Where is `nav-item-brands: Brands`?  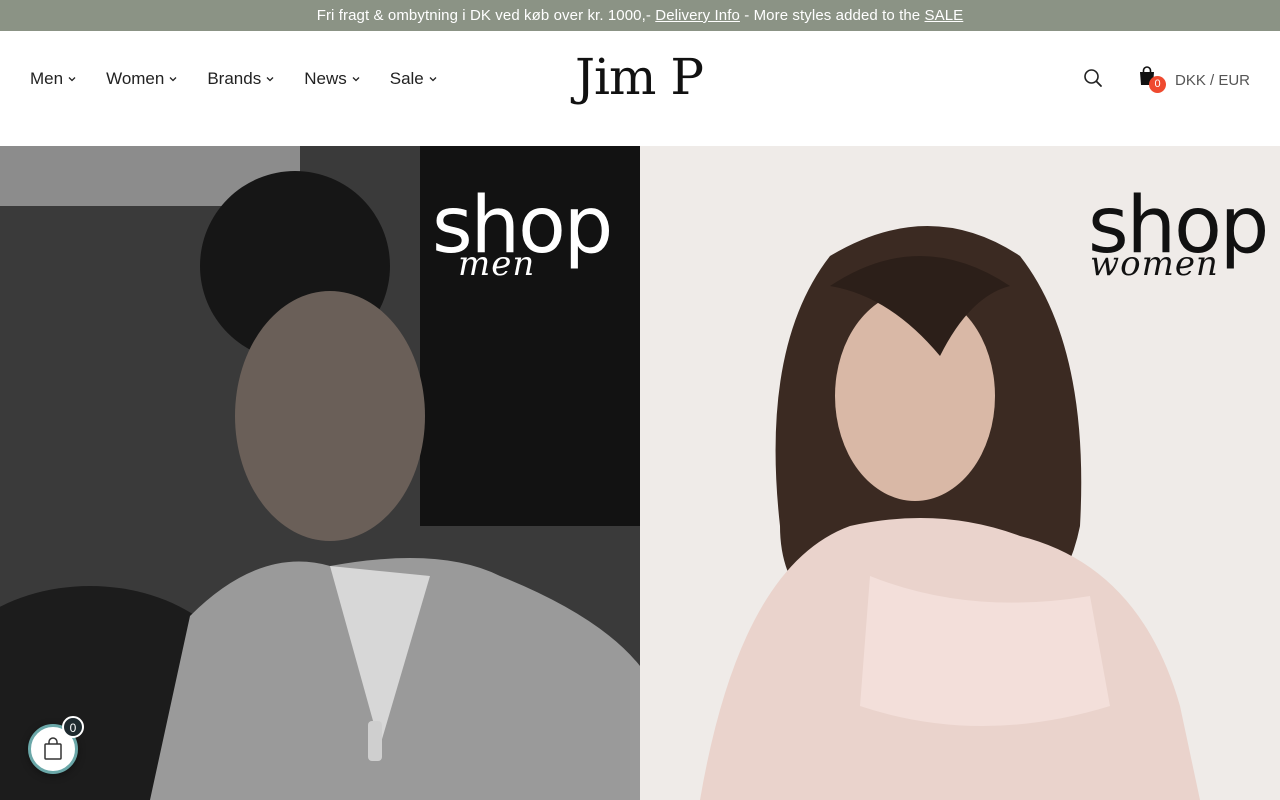
nav-item-brands: Brands is located at coordinates (240, 79).